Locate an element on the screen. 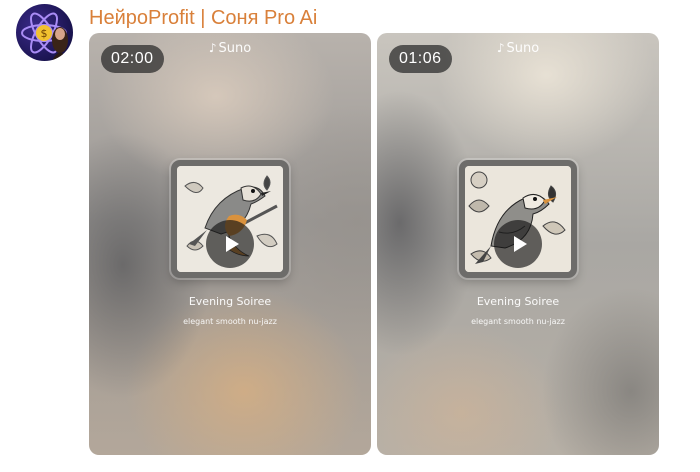 The height and width of the screenshot is (472, 700). channel-name: НейроProfit | Соня Pro Ai is located at coordinates (203, 18).